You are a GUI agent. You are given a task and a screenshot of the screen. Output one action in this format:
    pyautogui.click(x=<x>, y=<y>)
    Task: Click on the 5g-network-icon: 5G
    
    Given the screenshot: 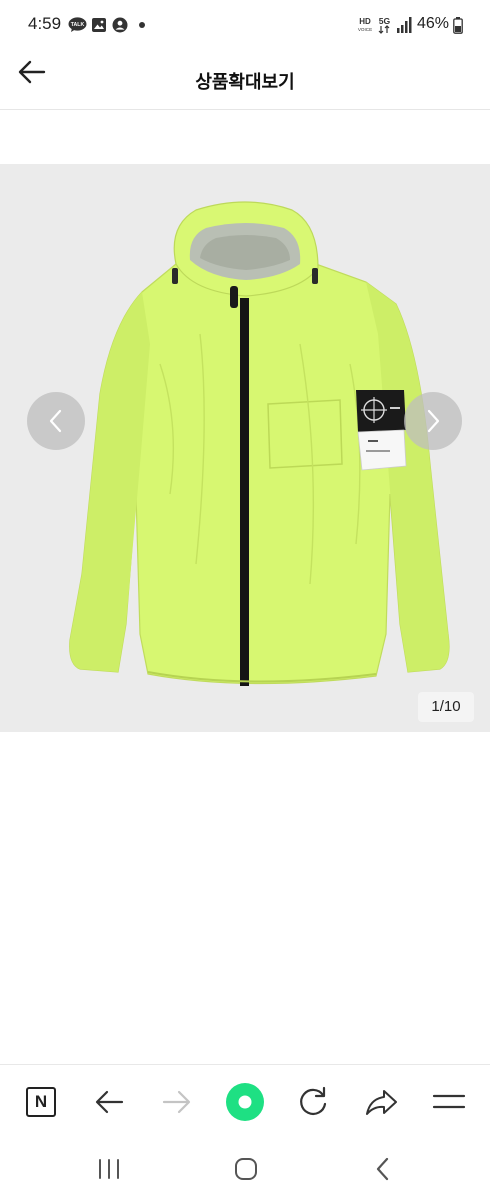 What is the action you would take?
    pyautogui.click(x=384, y=25)
    